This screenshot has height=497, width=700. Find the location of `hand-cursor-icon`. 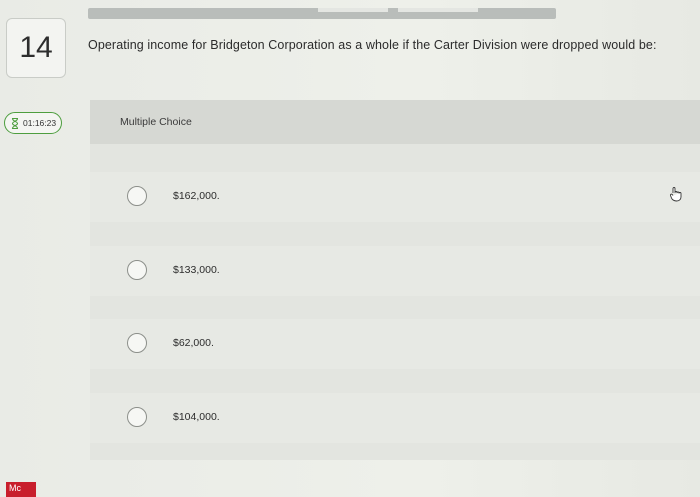

hand-cursor-icon is located at coordinates (676, 194).